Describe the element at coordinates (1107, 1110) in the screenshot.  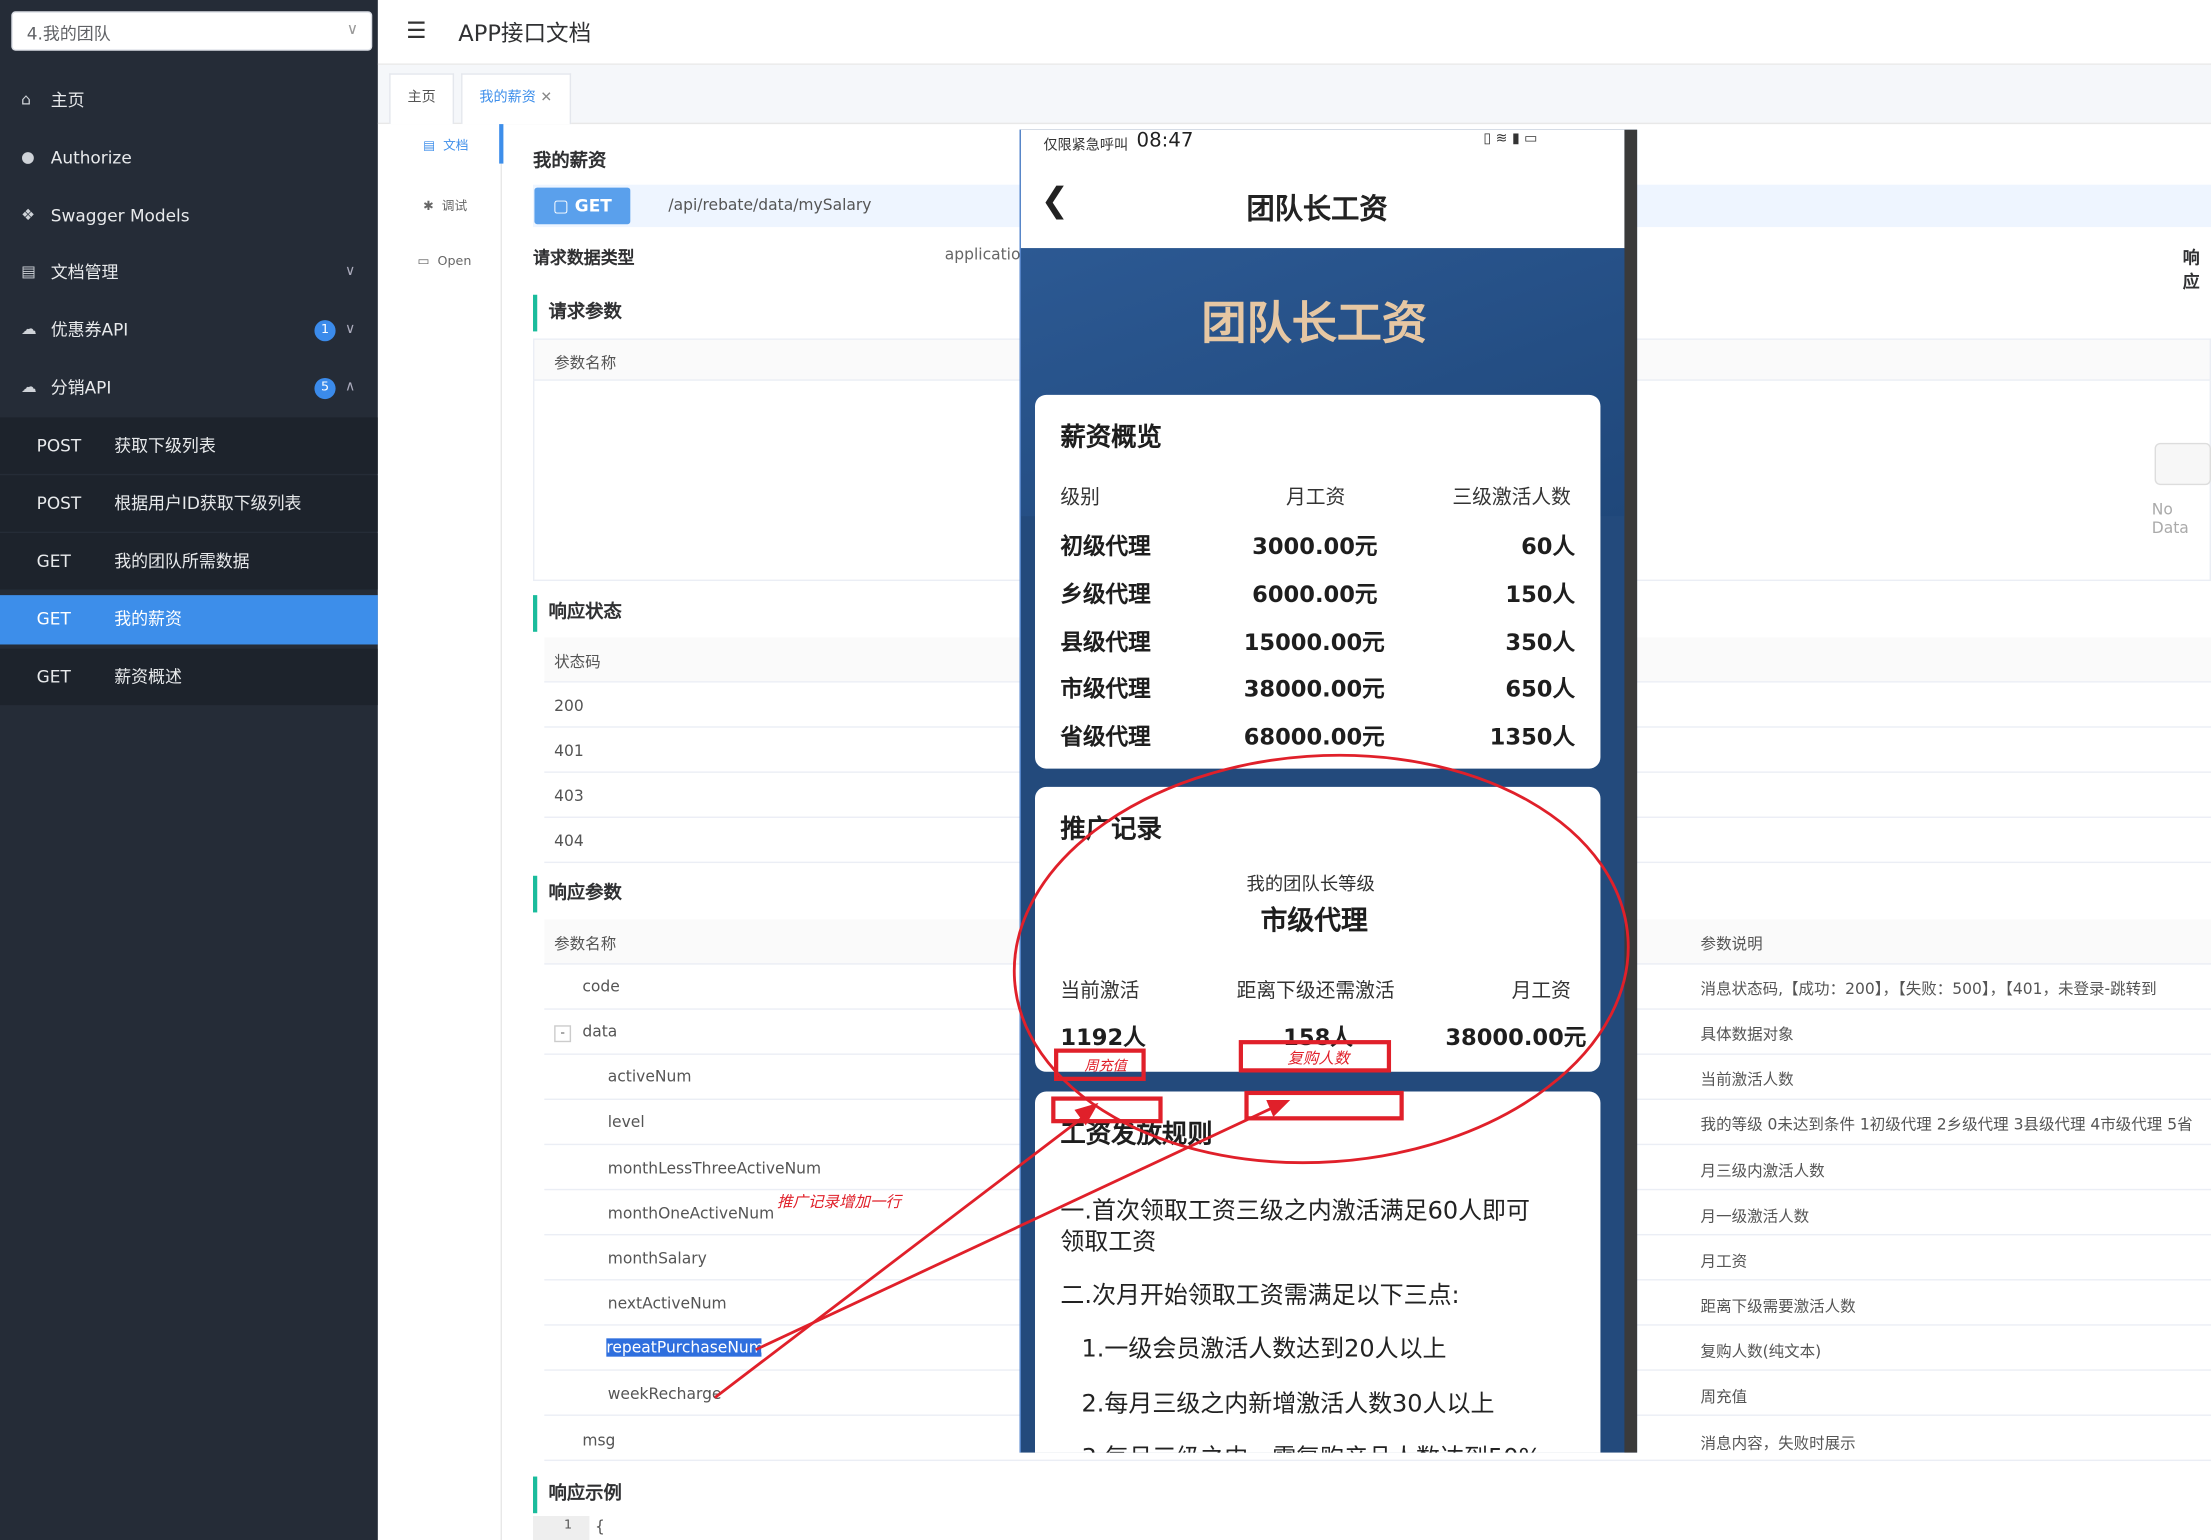
I see `annotation-box` at that location.